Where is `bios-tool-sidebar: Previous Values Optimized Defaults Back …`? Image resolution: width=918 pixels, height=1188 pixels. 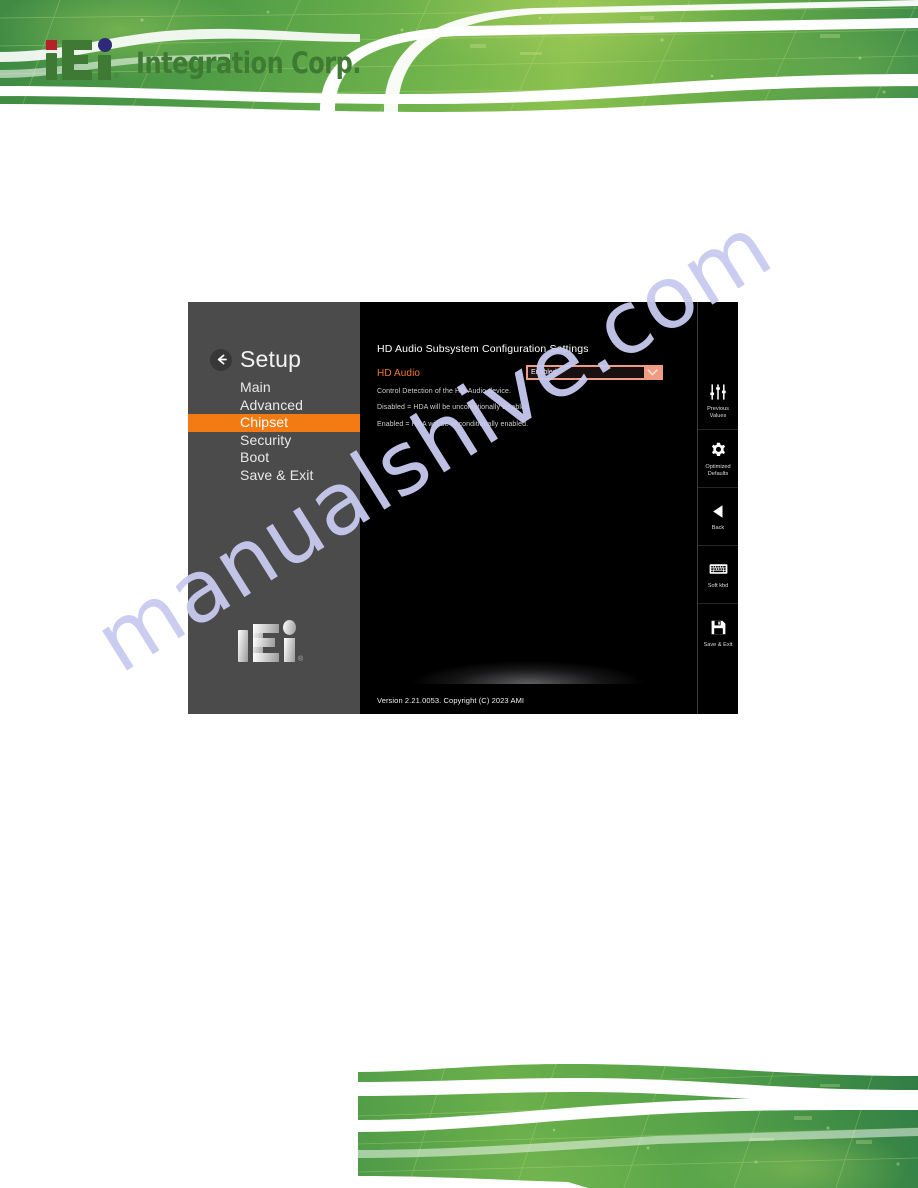 bios-tool-sidebar: Previous Values Optimized Defaults Back … is located at coordinates (717, 508).